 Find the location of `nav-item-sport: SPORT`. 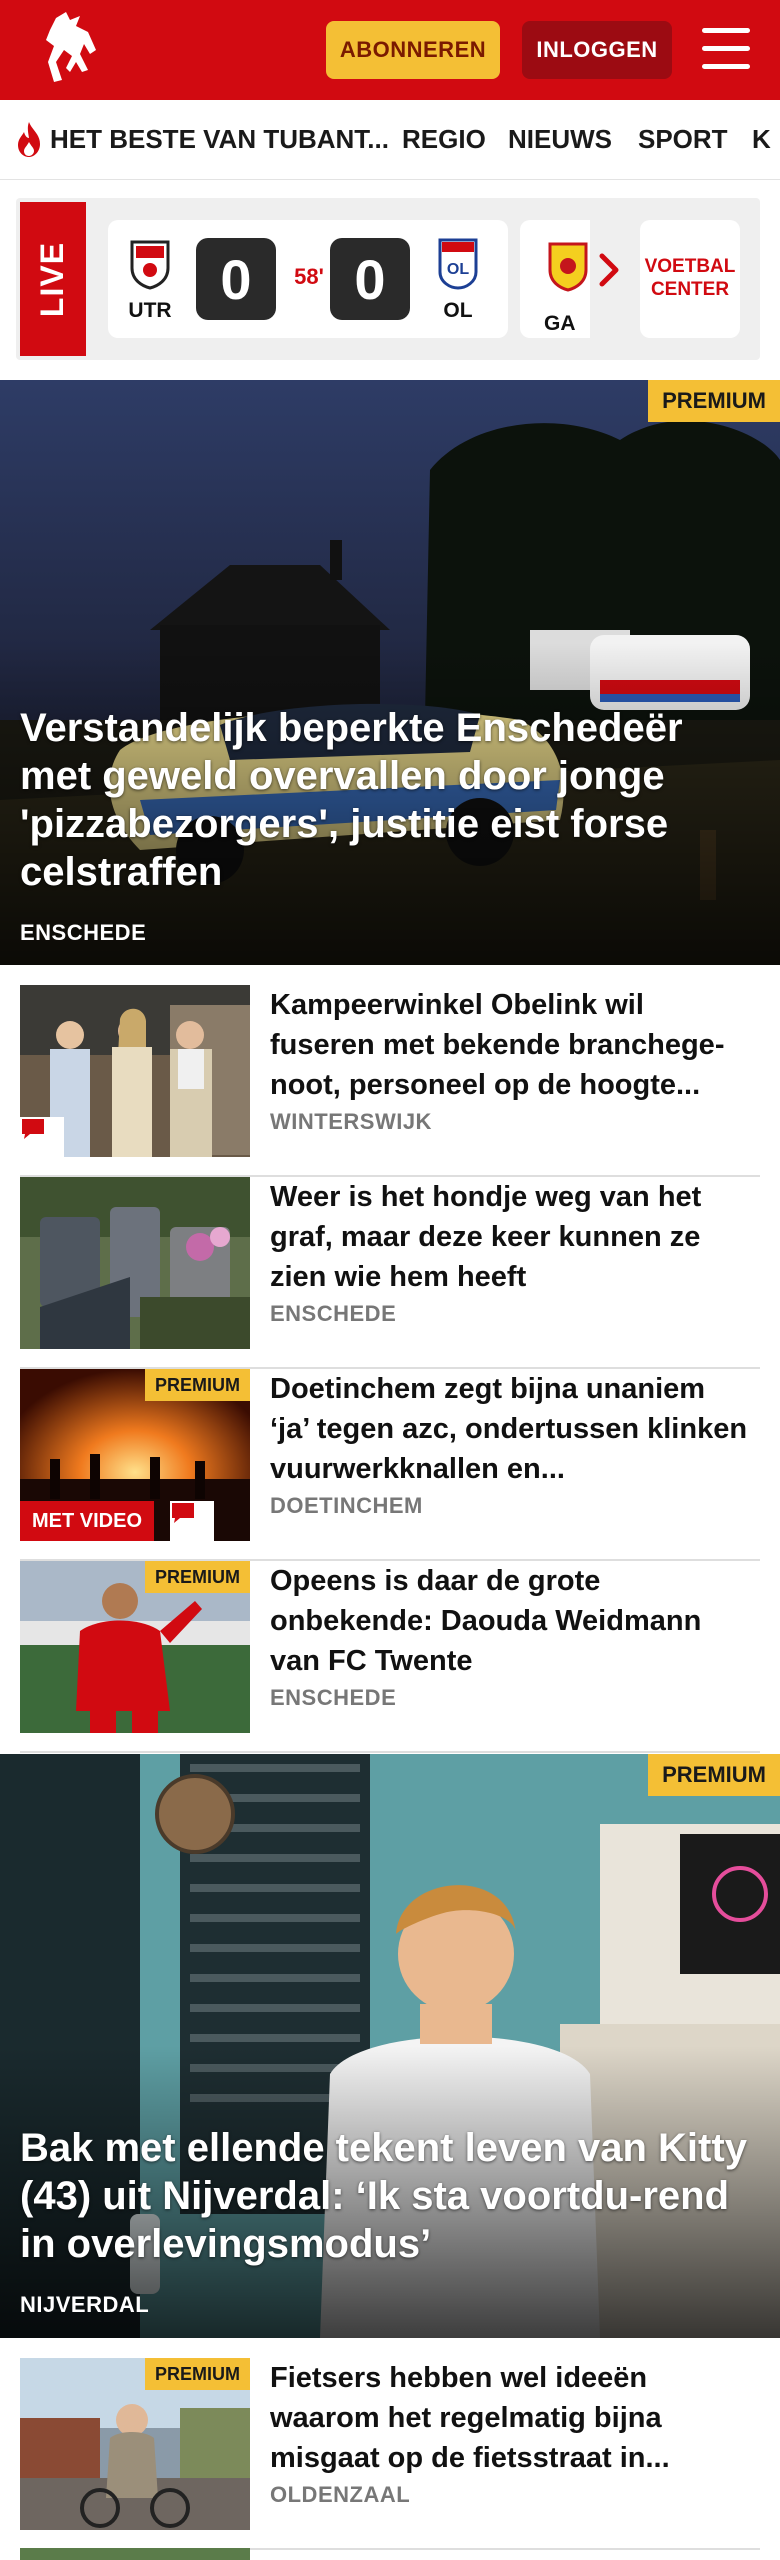

nav-item-sport: SPORT is located at coordinates (683, 139).